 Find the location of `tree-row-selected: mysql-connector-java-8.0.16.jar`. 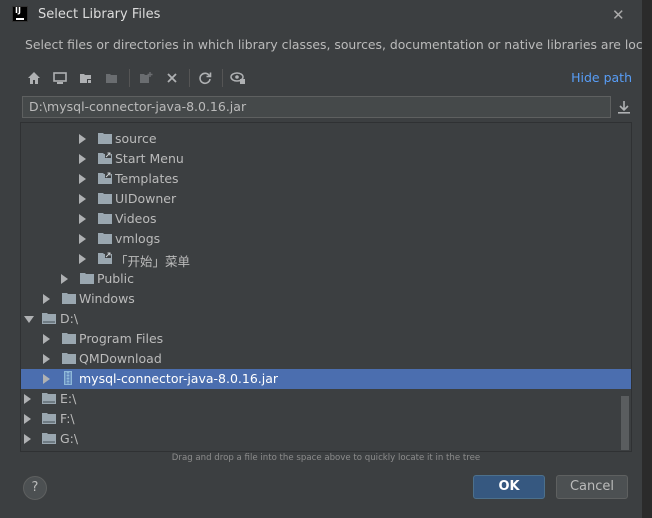

tree-row-selected: mysql-connector-java-8.0.16.jar is located at coordinates (326, 379).